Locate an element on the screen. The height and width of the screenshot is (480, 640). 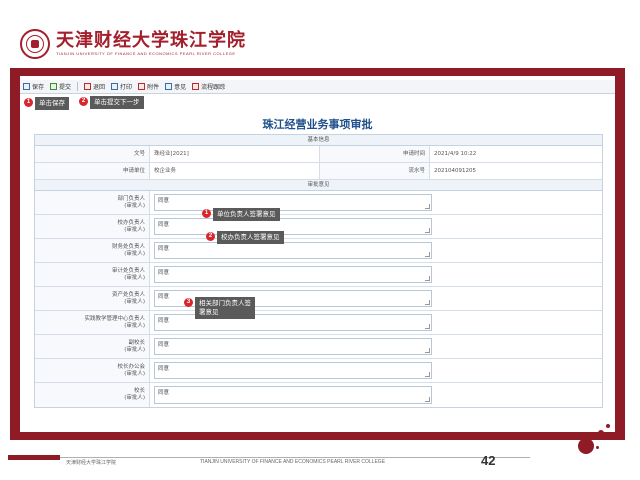
callout-tip-save: 单击保存 is located at coordinates (52, 103).